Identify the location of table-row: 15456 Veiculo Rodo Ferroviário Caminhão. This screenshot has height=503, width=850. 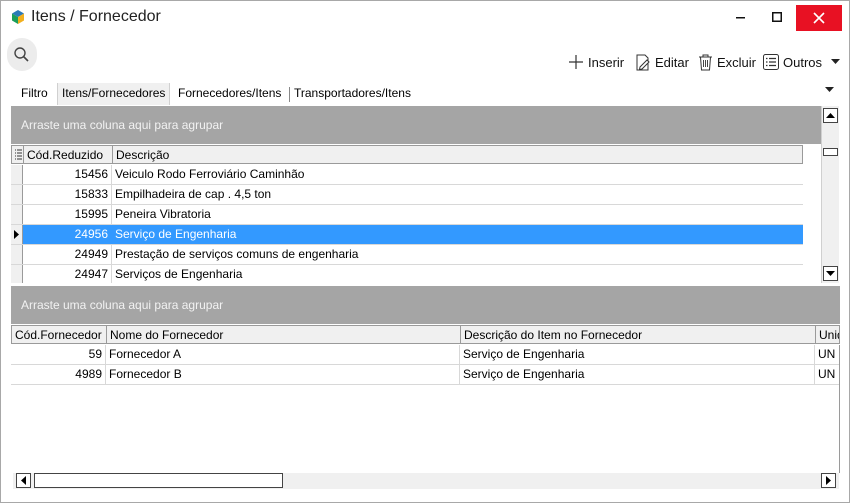
(407, 175).